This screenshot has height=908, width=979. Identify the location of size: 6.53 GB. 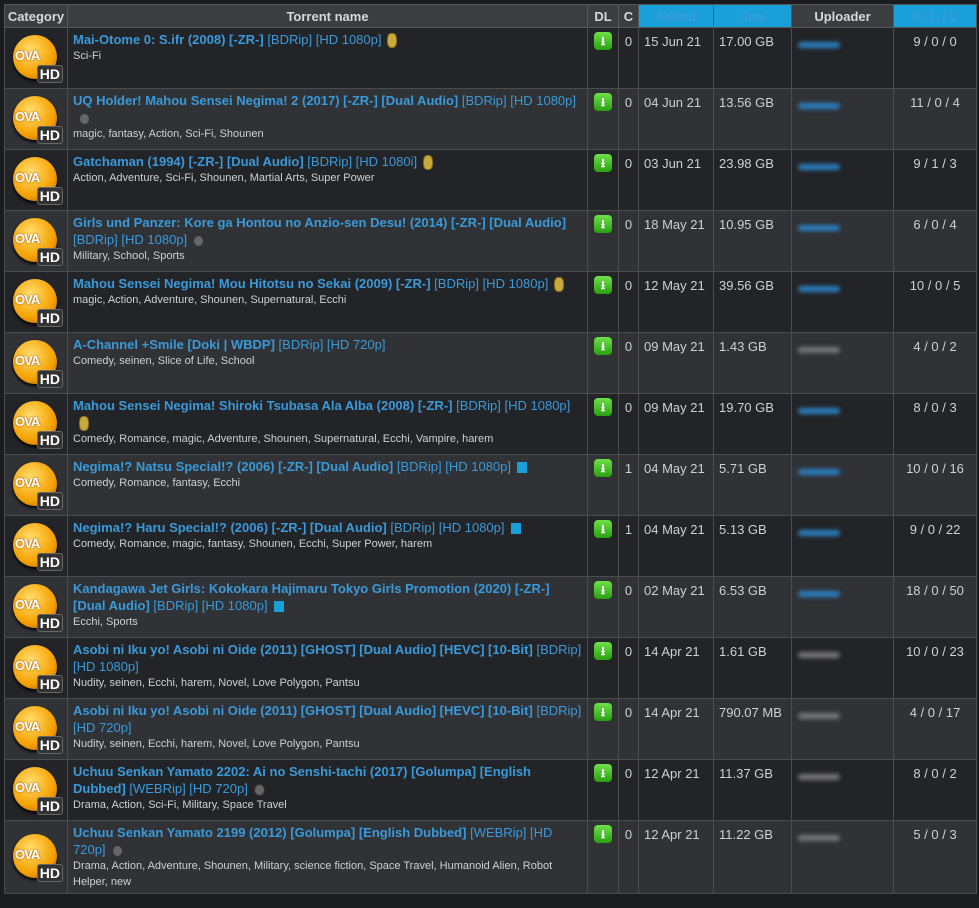
(752, 607).